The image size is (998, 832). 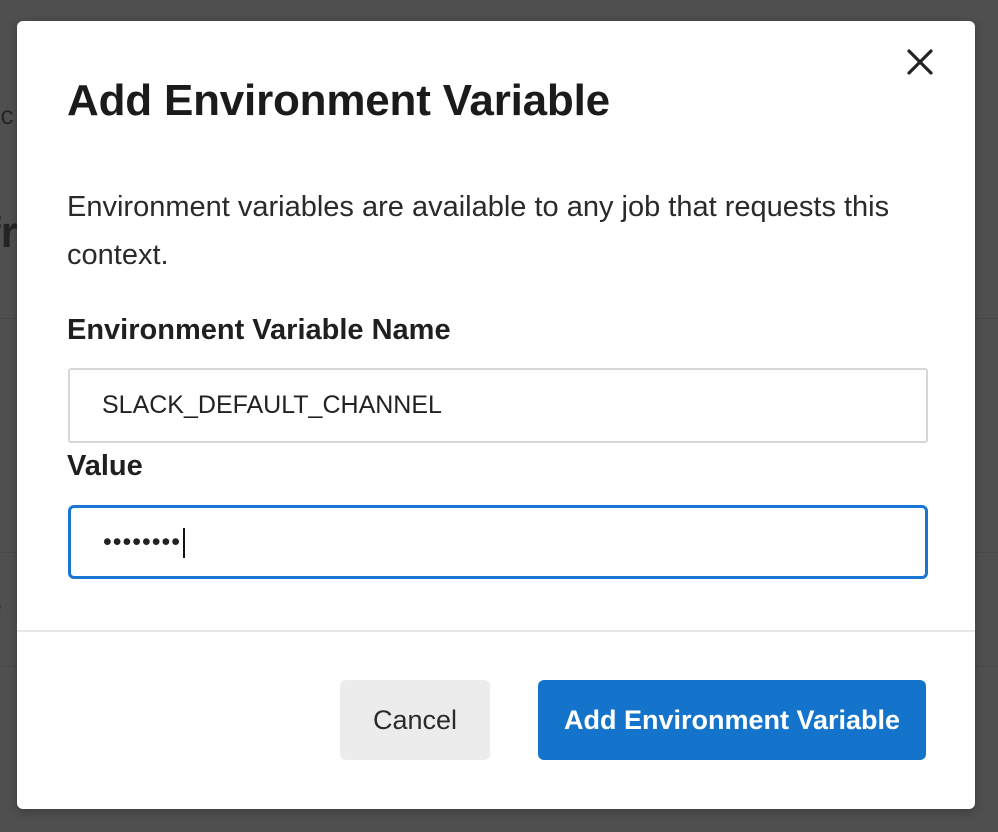 I want to click on cancel-button: Cancel, so click(x=415, y=720).